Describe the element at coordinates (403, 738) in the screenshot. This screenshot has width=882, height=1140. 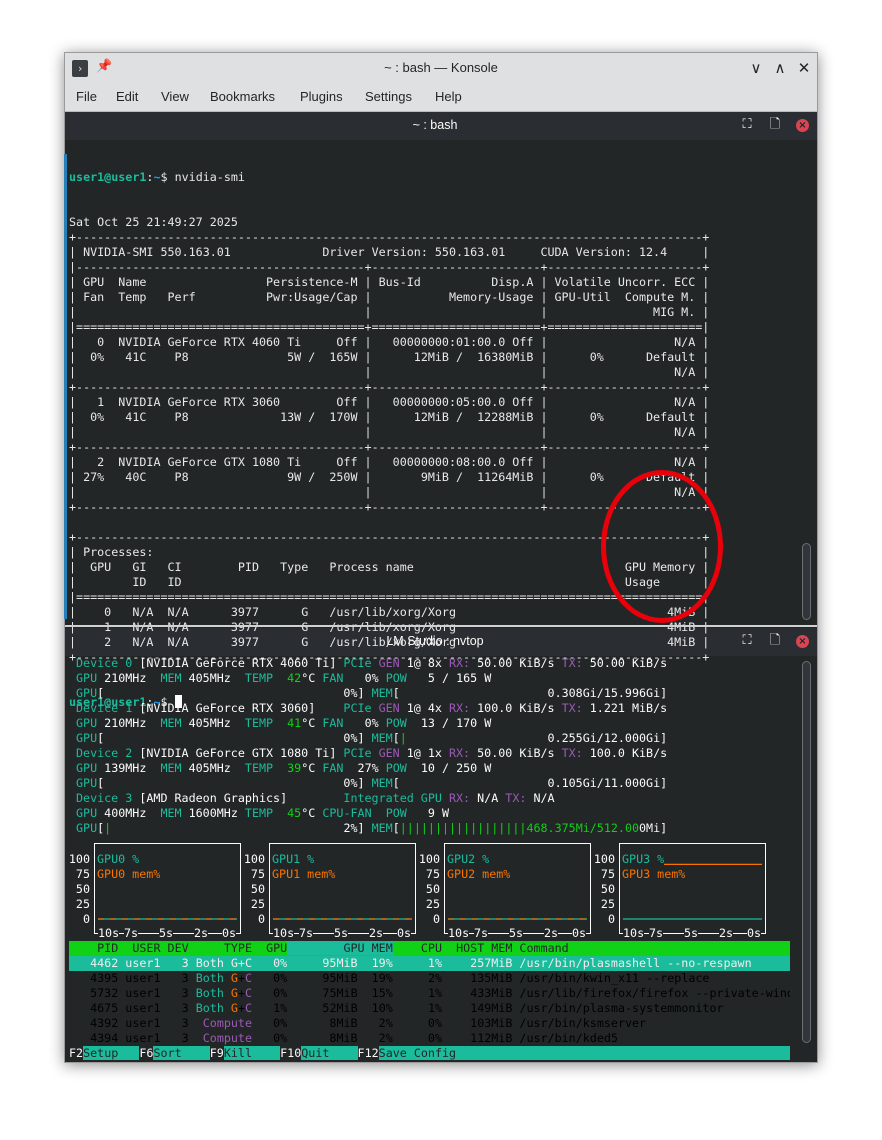
I see `mem-usage-meter-bar-fill: |` at that location.